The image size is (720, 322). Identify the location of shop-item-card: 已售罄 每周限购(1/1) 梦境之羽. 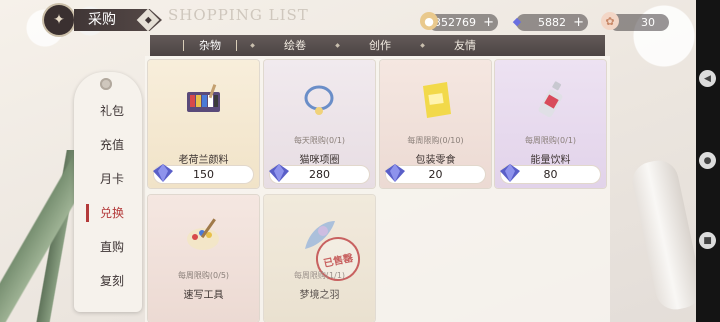
(319, 258).